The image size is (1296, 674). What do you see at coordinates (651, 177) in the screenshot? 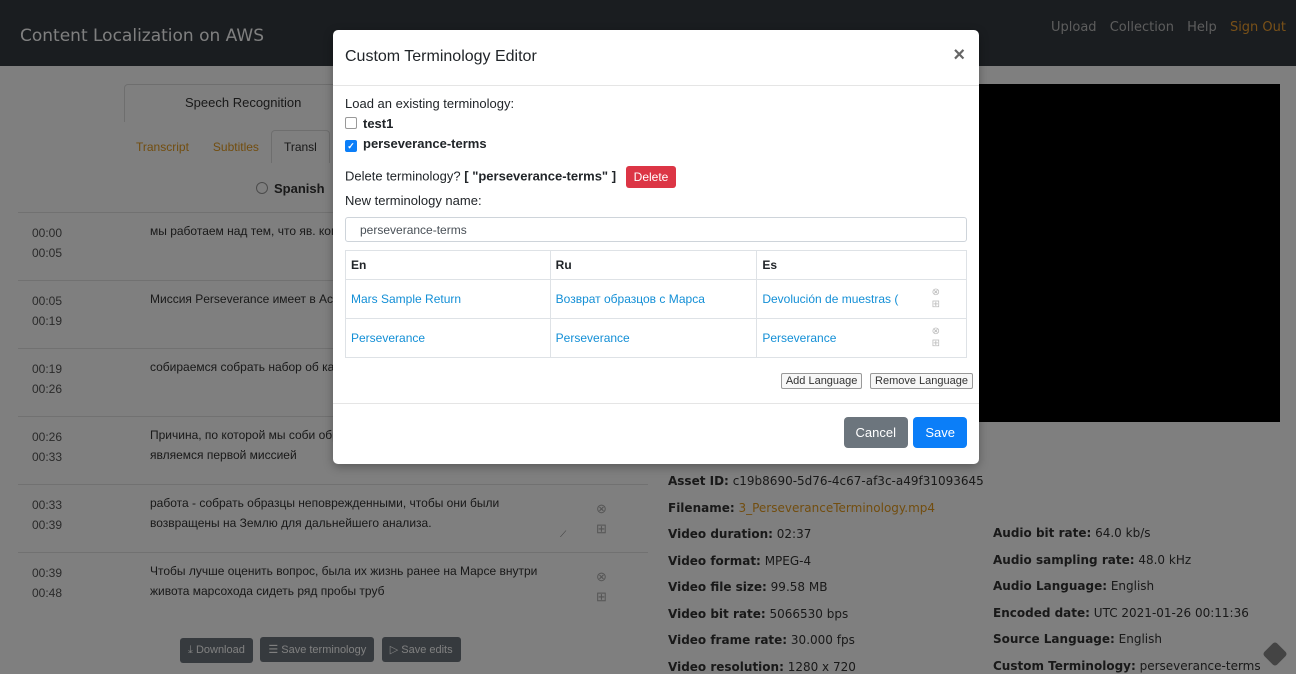
I see `delete-button: Delete` at bounding box center [651, 177].